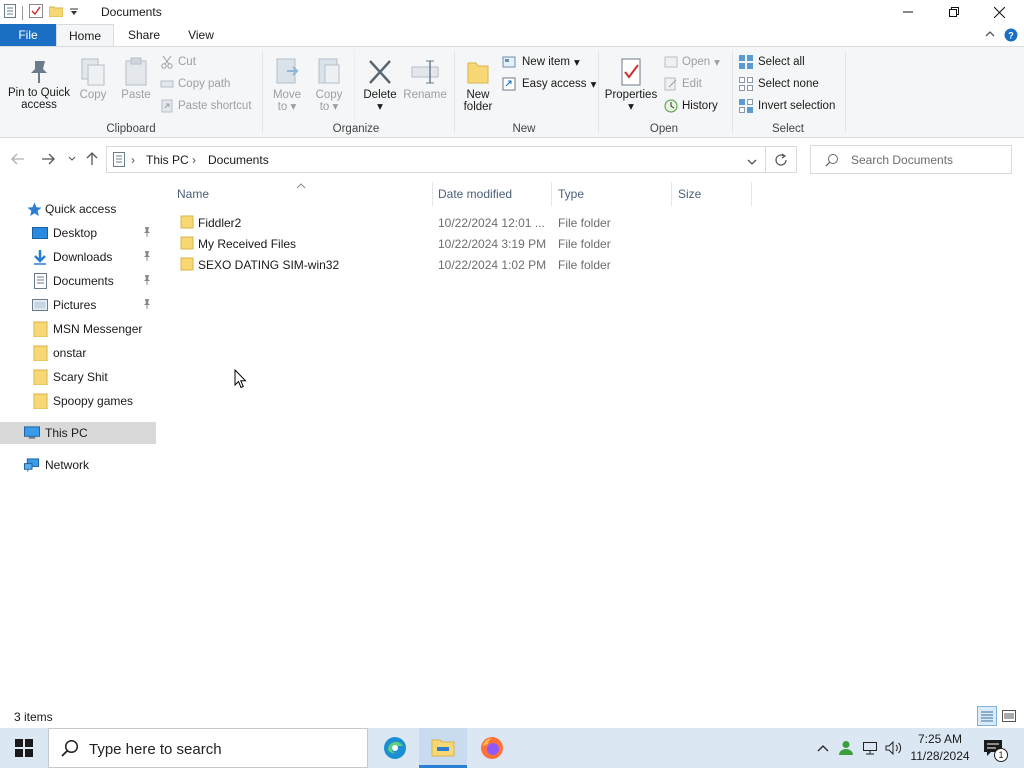 The image size is (1024, 768). What do you see at coordinates (78, 433) in the screenshot?
I see `nav-this-pc: This PC` at bounding box center [78, 433].